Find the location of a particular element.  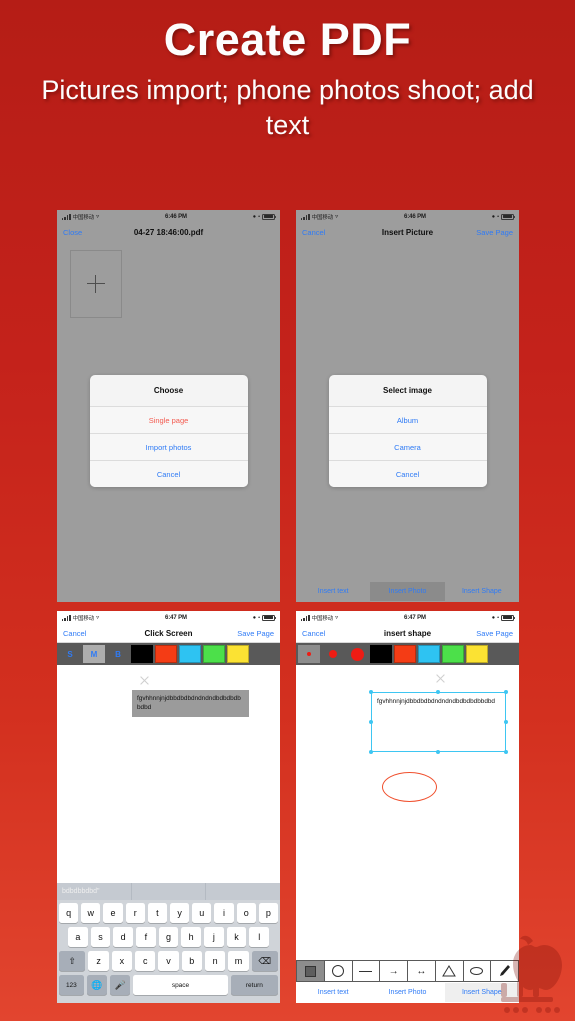

resize-handle-br is located at coordinates (506, 752).